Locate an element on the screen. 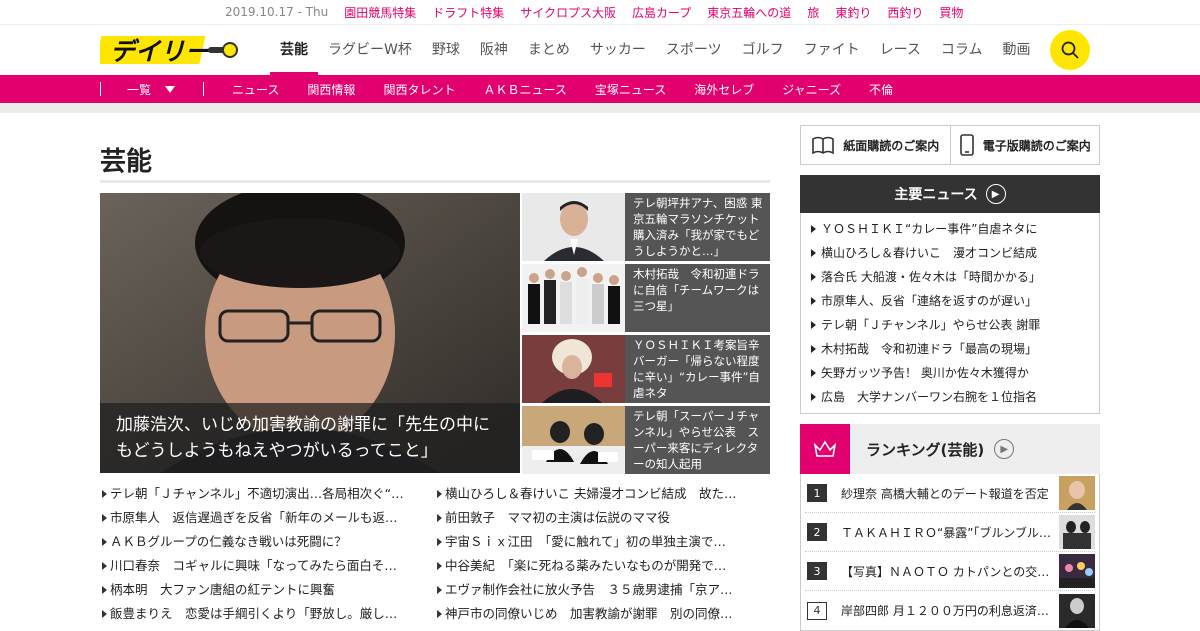  top-link: 広島カープ is located at coordinates (661, 12).